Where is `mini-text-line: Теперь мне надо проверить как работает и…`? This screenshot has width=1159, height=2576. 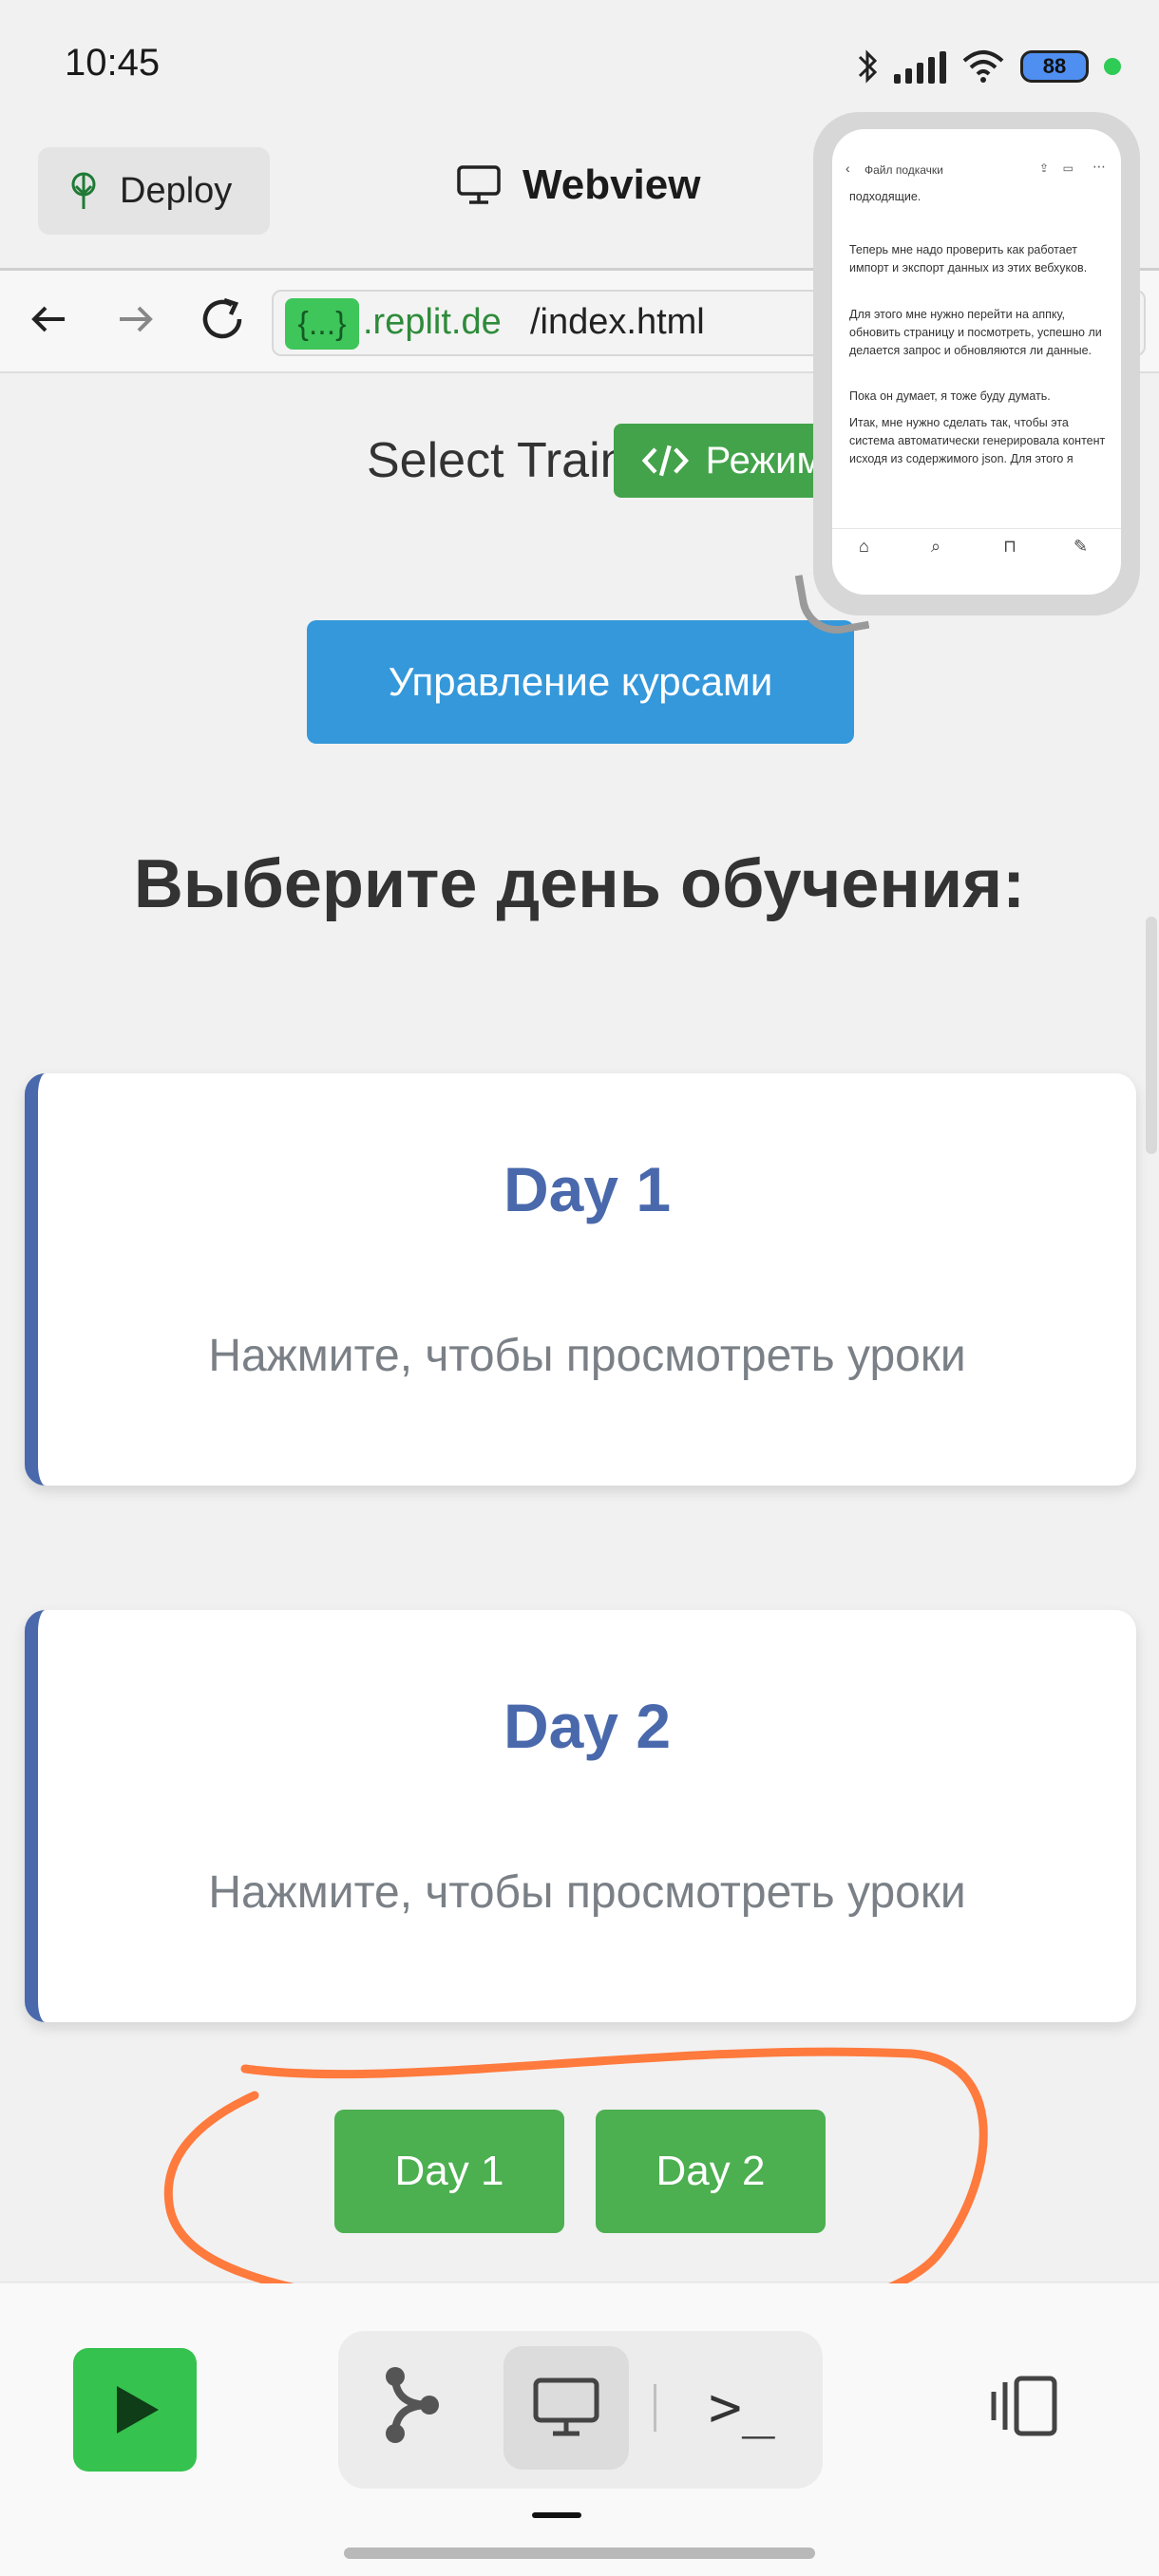
mini-text-line: Теперь мне надо проверить как работает и… is located at coordinates (968, 259).